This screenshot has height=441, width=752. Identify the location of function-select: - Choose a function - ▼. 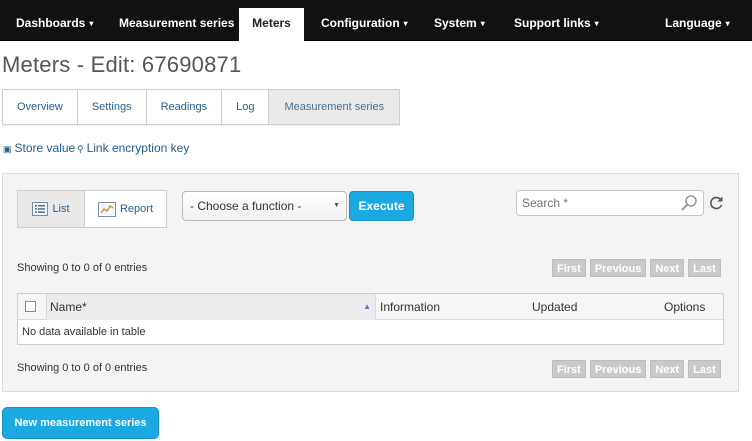
(264, 206).